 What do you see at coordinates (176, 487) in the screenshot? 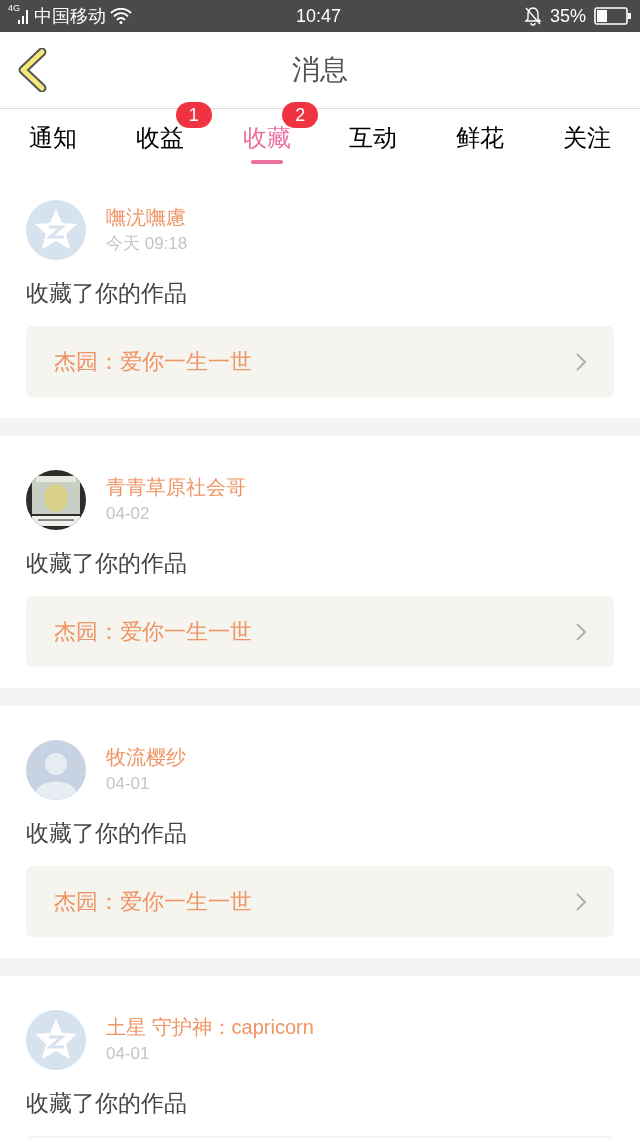
I see `user-name: 青青草原社会哥` at bounding box center [176, 487].